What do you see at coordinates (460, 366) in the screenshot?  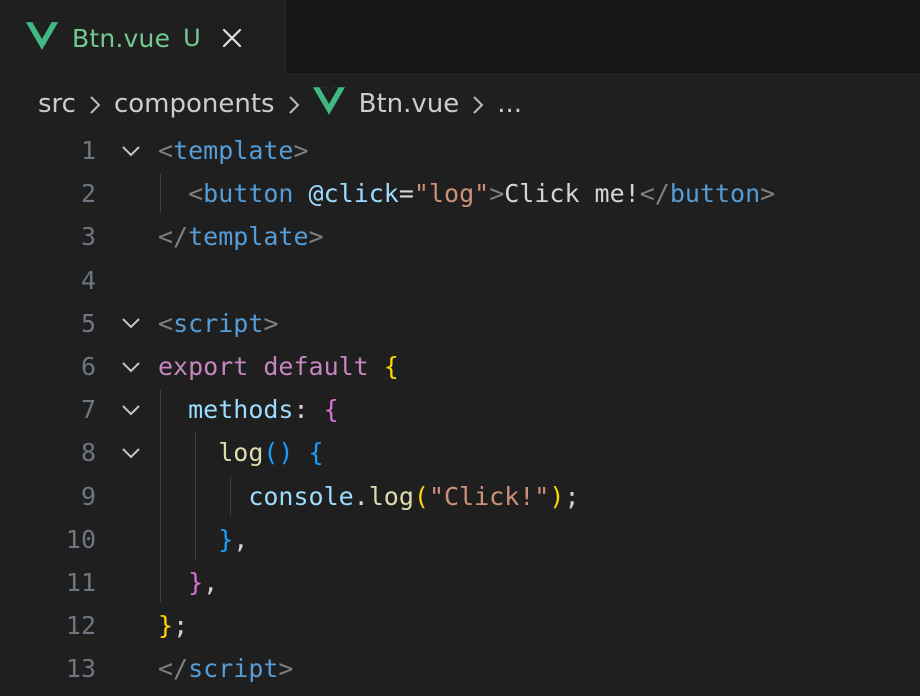 I see `code-line: 6 export default {` at bounding box center [460, 366].